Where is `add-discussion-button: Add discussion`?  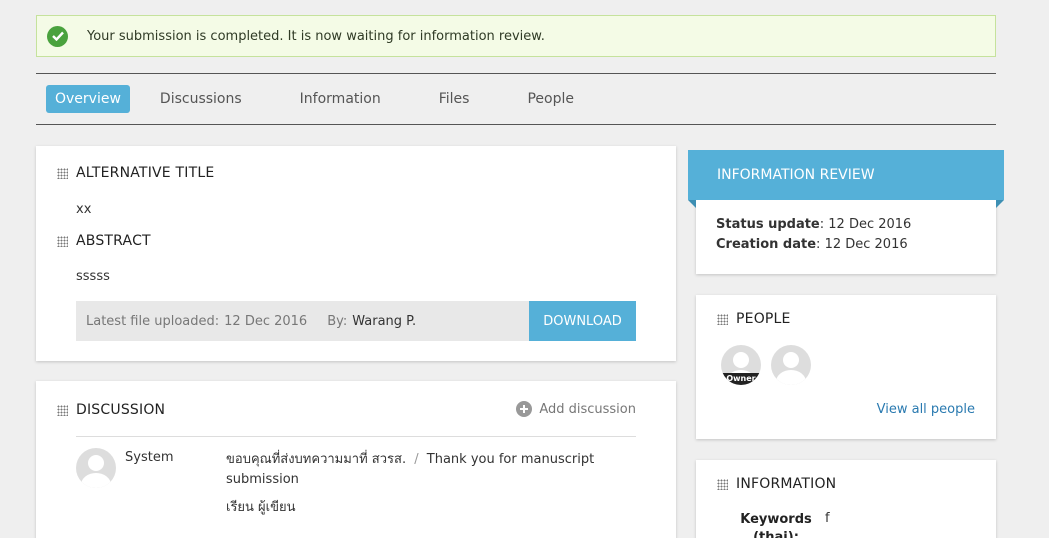
add-discussion-button: Add discussion is located at coordinates (576, 409).